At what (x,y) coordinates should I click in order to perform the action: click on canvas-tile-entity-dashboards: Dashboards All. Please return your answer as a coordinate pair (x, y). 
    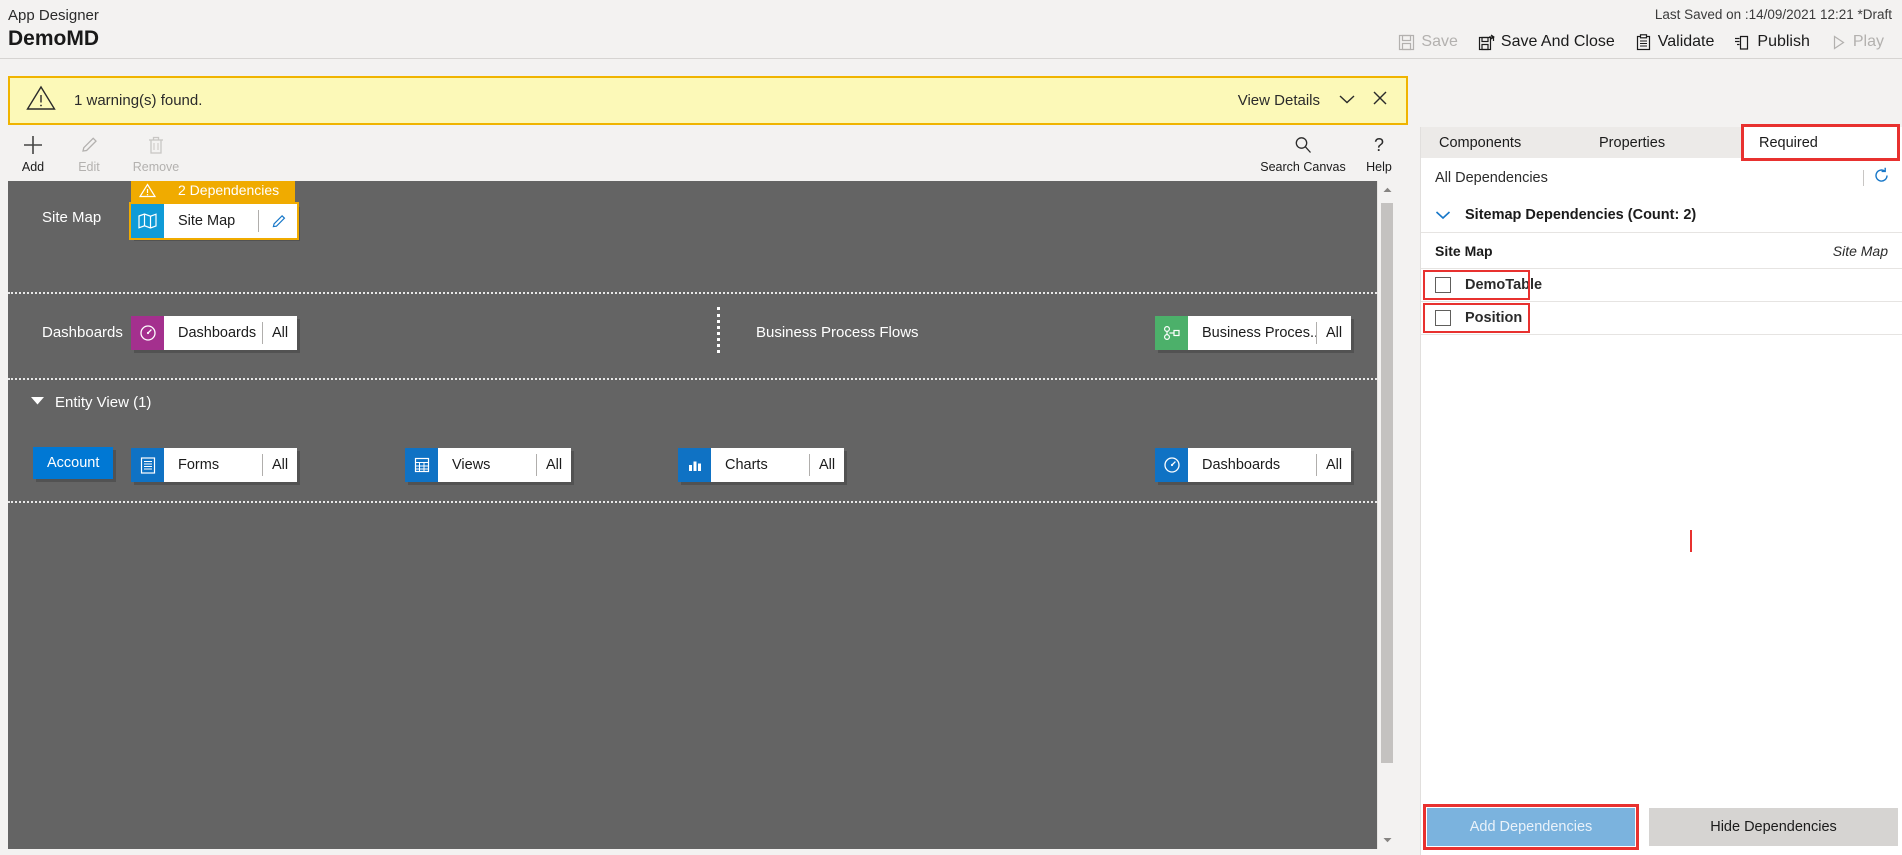
    Looking at the image, I should click on (1253, 465).